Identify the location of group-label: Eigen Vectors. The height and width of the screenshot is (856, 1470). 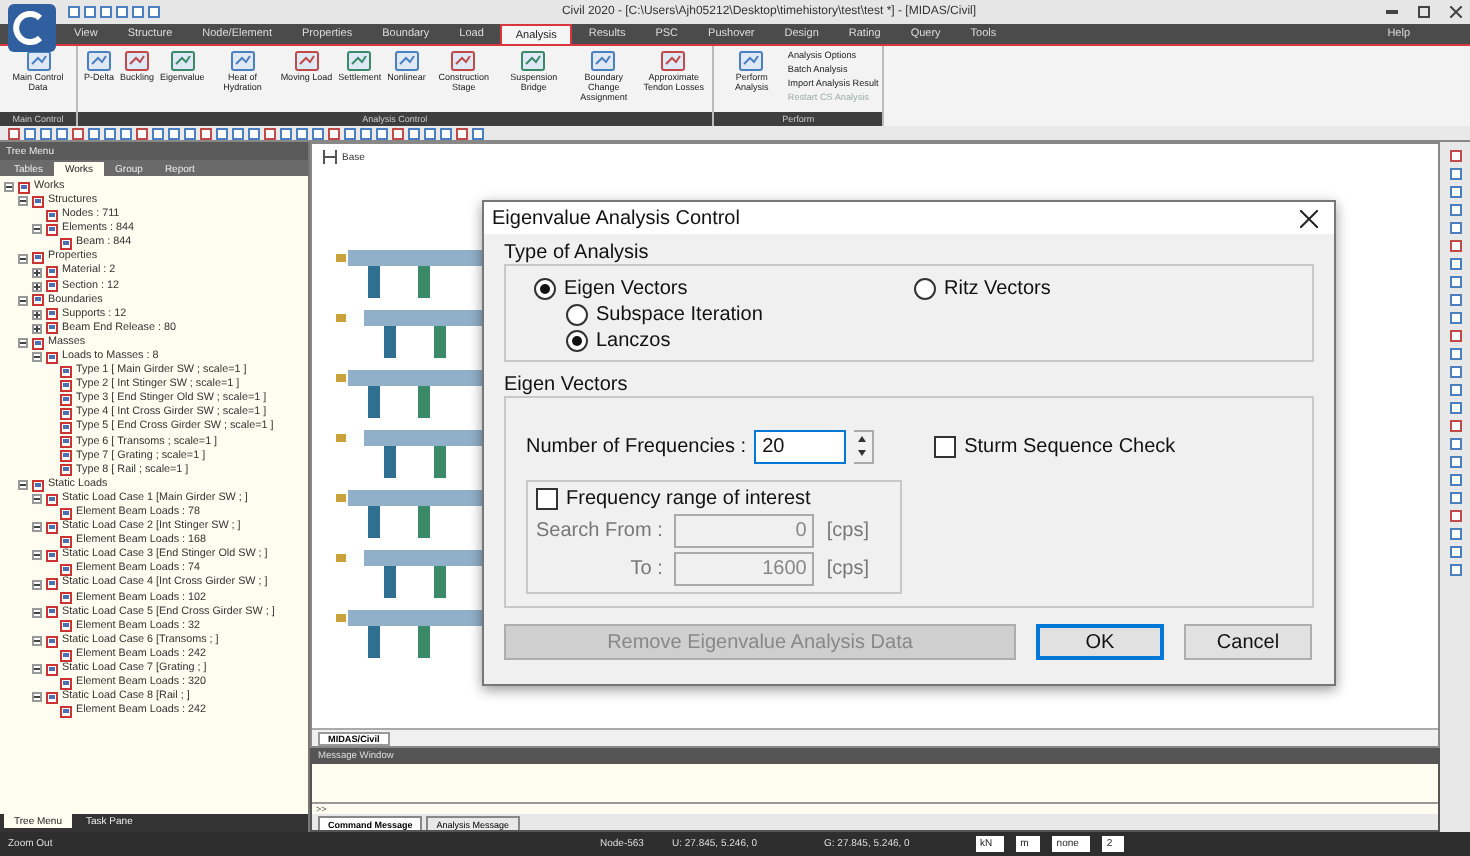
(567, 385).